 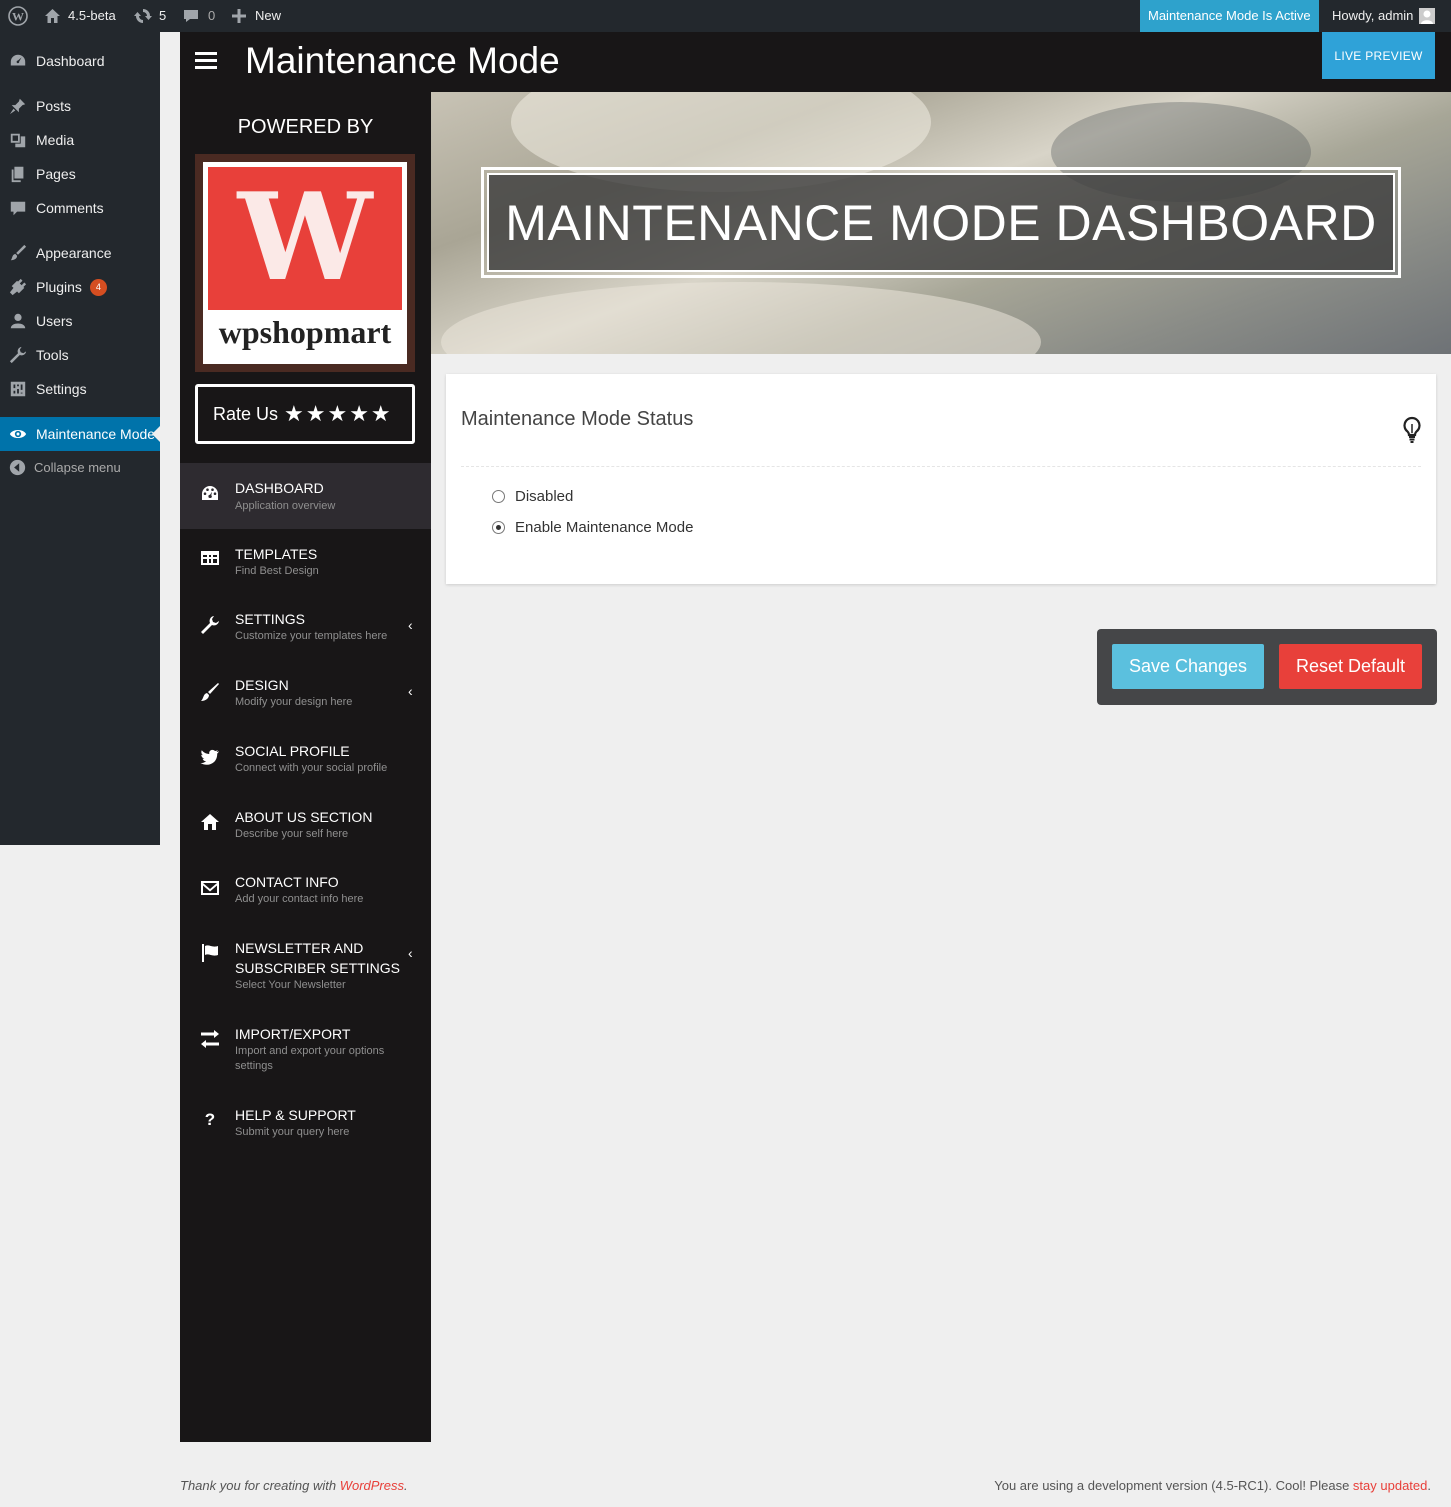 I want to click on wp-menu-item-media: Media, so click(x=80, y=140).